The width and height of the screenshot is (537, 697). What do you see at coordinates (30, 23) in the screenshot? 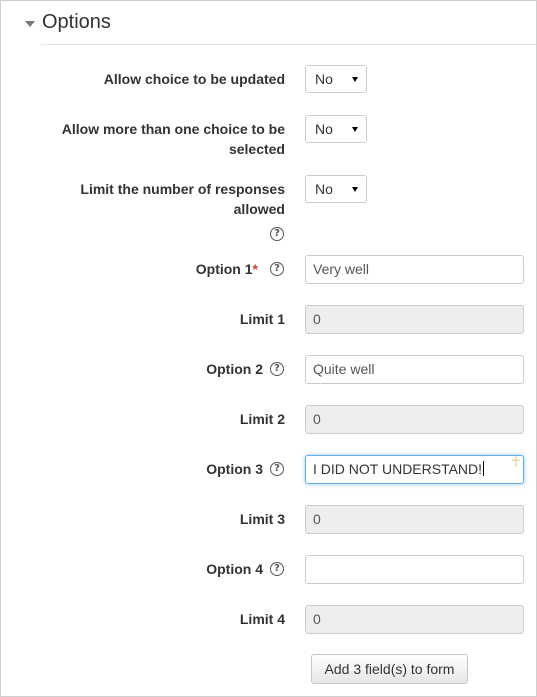
I see `caret-down-icon` at bounding box center [30, 23].